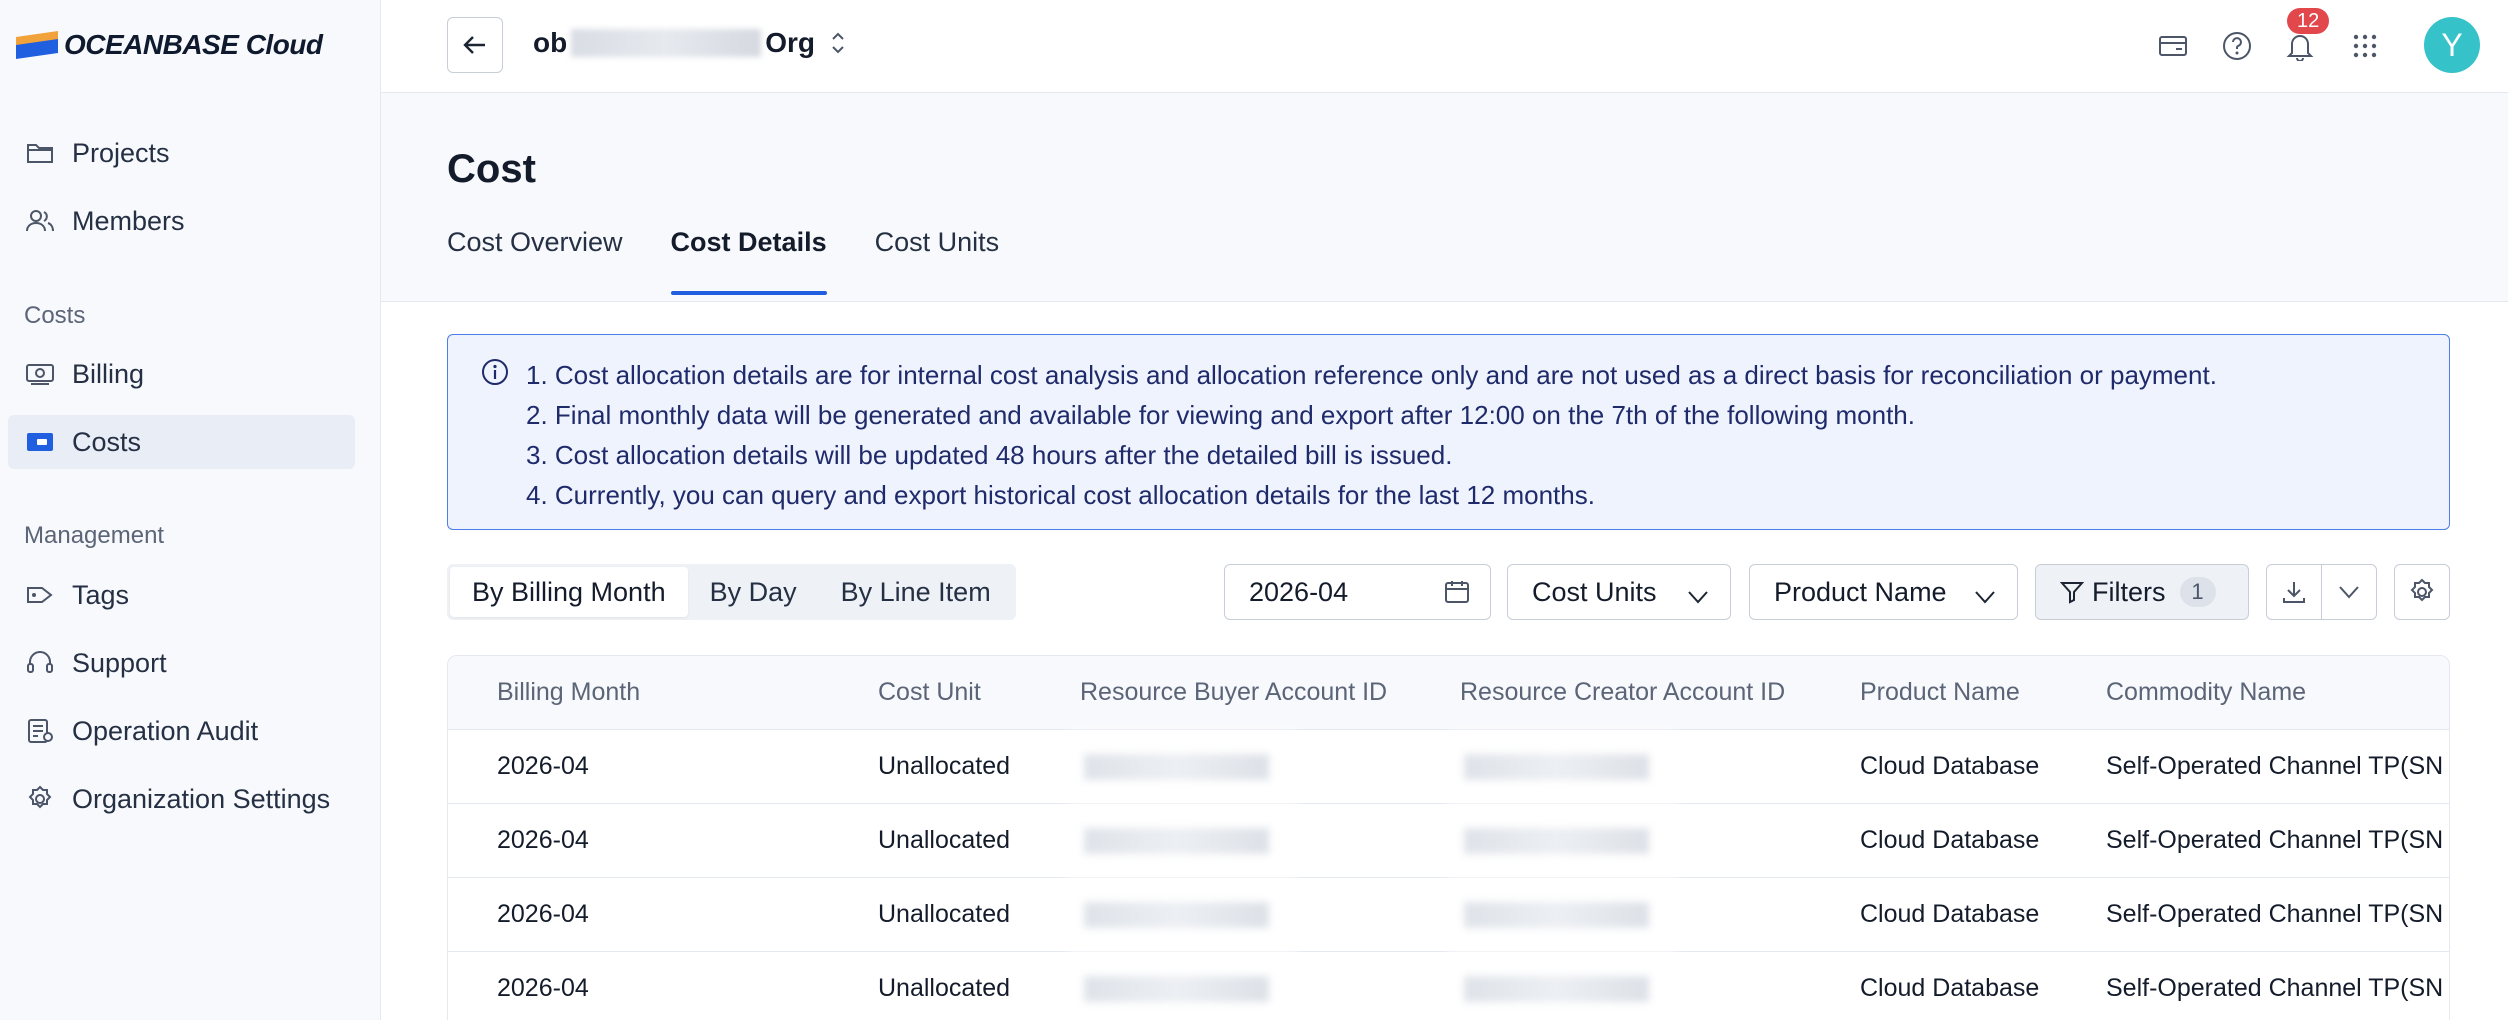  Describe the element at coordinates (181, 374) in the screenshot. I see `sidebar-item-billing: Billing` at that location.